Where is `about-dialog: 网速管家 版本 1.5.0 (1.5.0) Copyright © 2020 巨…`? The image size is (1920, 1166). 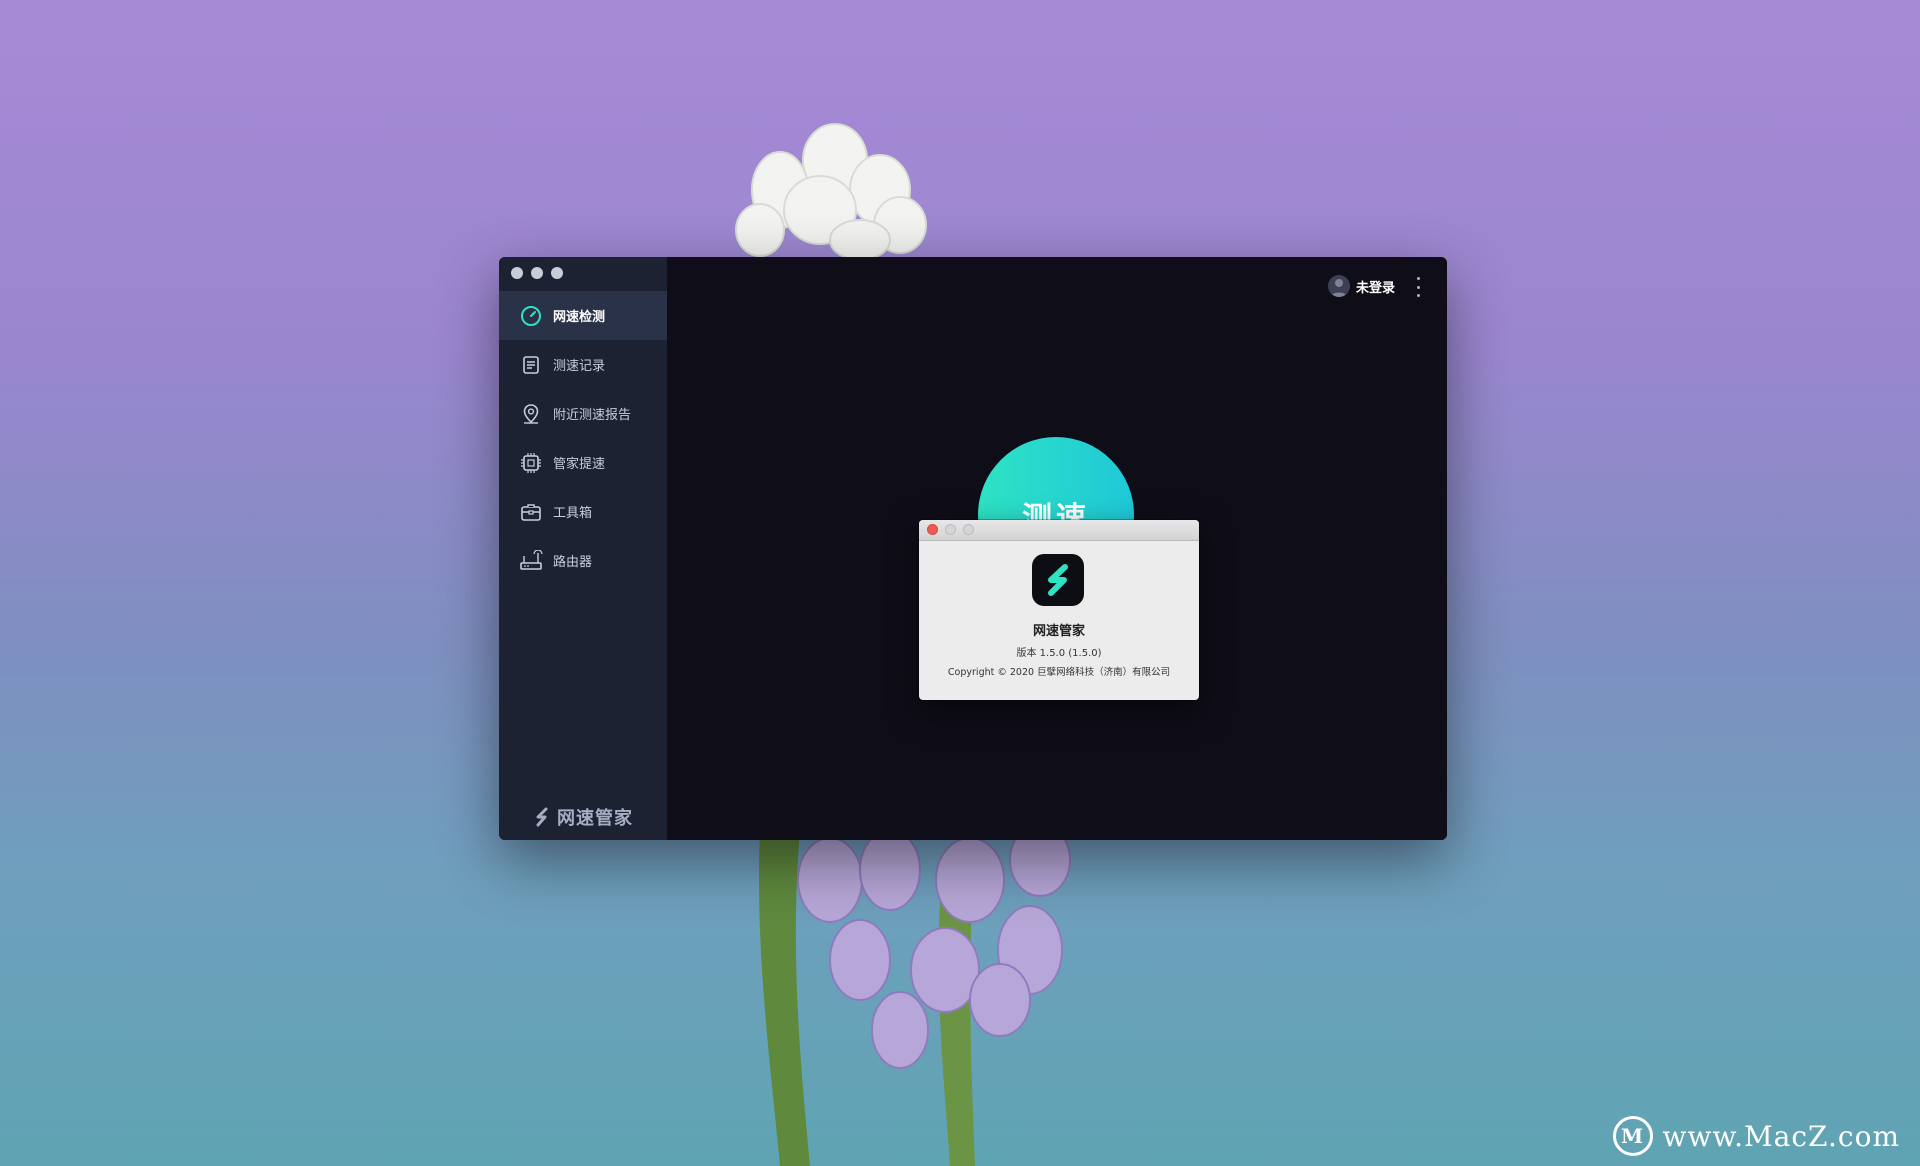
about-dialog: 网速管家 版本 1.5.0 (1.5.0) Copyright © 2020 巨… is located at coordinates (1059, 610).